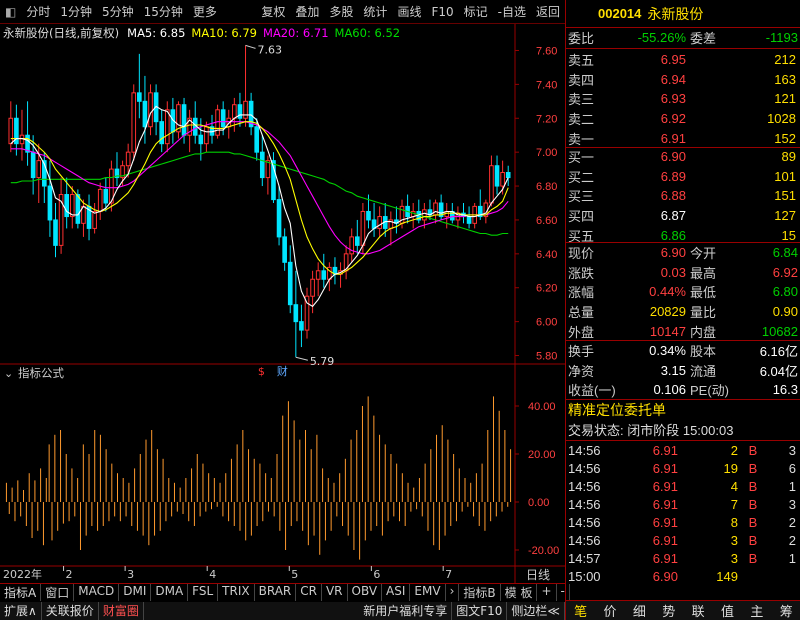 The image size is (800, 620). Describe the element at coordinates (698, 610) in the screenshot. I see `quote-tab-4: 联` at that location.